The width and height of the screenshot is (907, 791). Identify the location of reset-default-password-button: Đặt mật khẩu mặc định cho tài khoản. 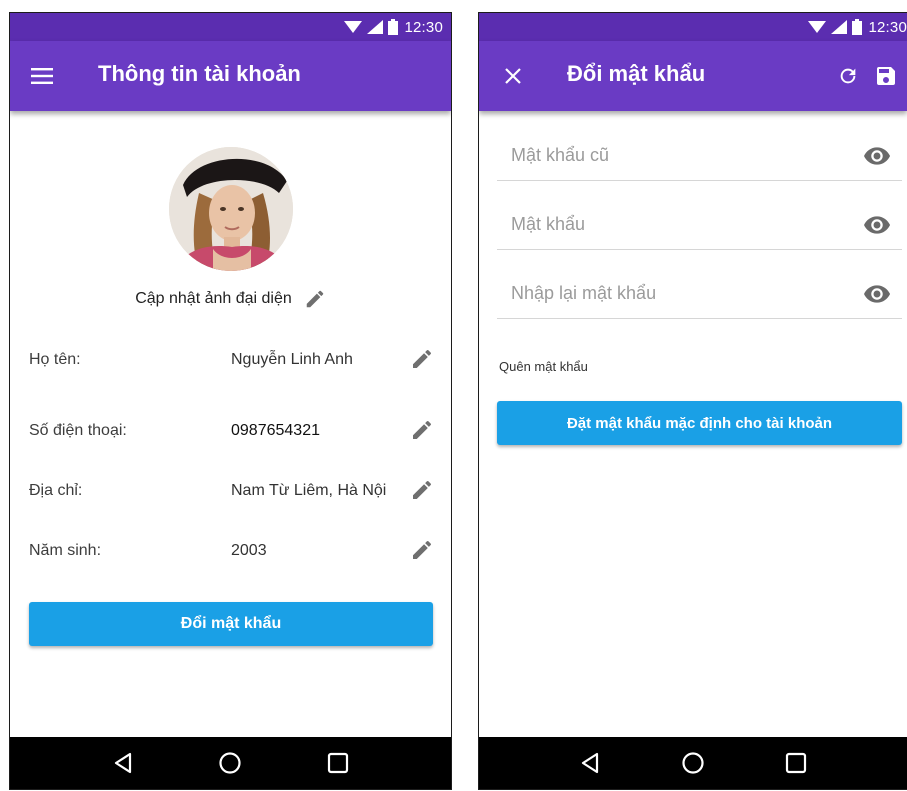
(699, 423).